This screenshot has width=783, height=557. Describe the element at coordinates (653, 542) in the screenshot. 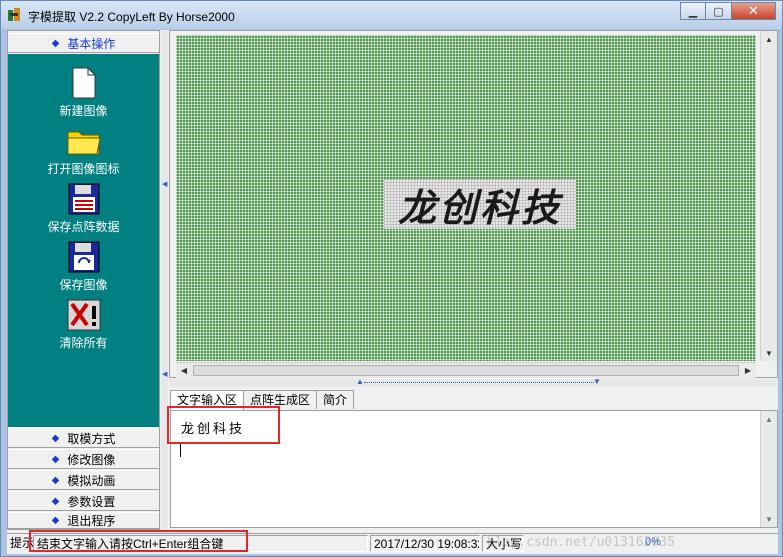

I see `progress-percent: 0%` at that location.